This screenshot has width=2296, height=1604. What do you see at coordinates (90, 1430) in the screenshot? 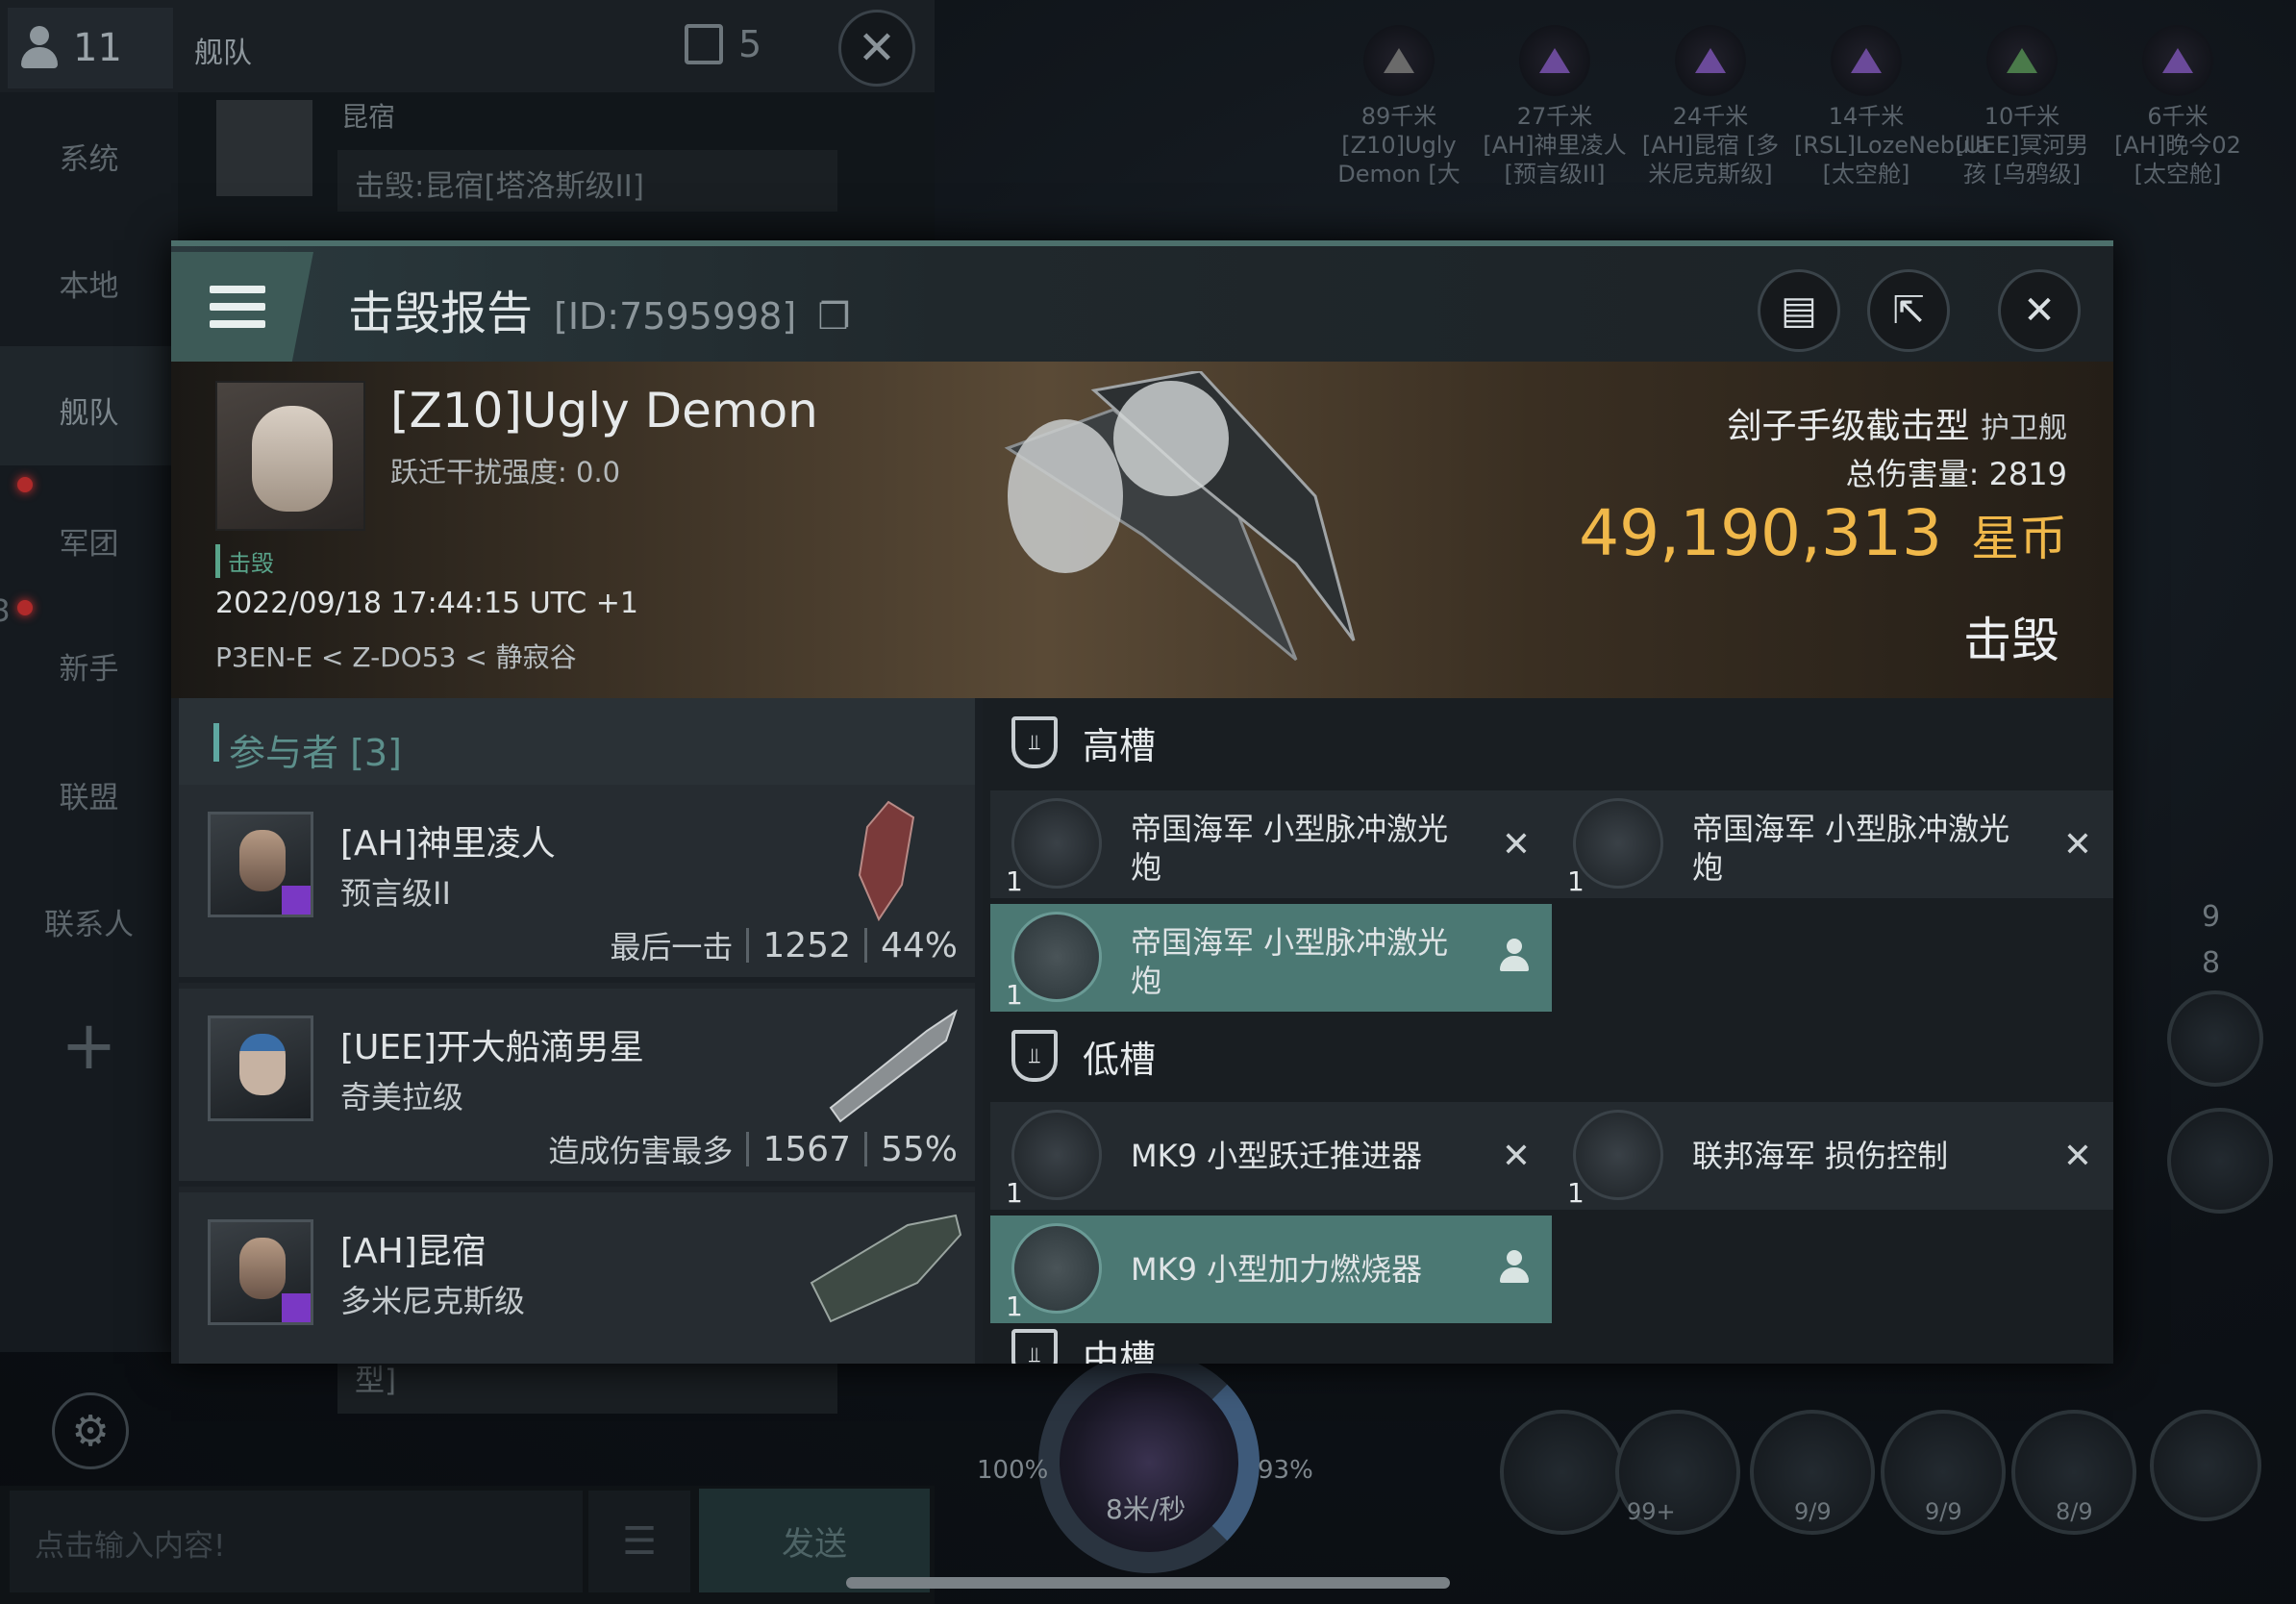
I see `settings-gear-icon: ⚙` at bounding box center [90, 1430].